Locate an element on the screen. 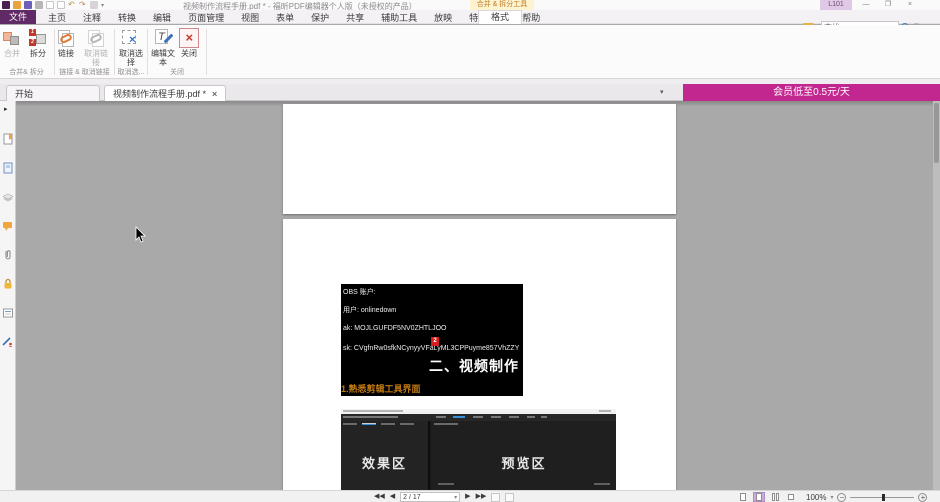 This screenshot has height=502, width=940. edit-text-button: T 编辑文本 is located at coordinates (163, 47).